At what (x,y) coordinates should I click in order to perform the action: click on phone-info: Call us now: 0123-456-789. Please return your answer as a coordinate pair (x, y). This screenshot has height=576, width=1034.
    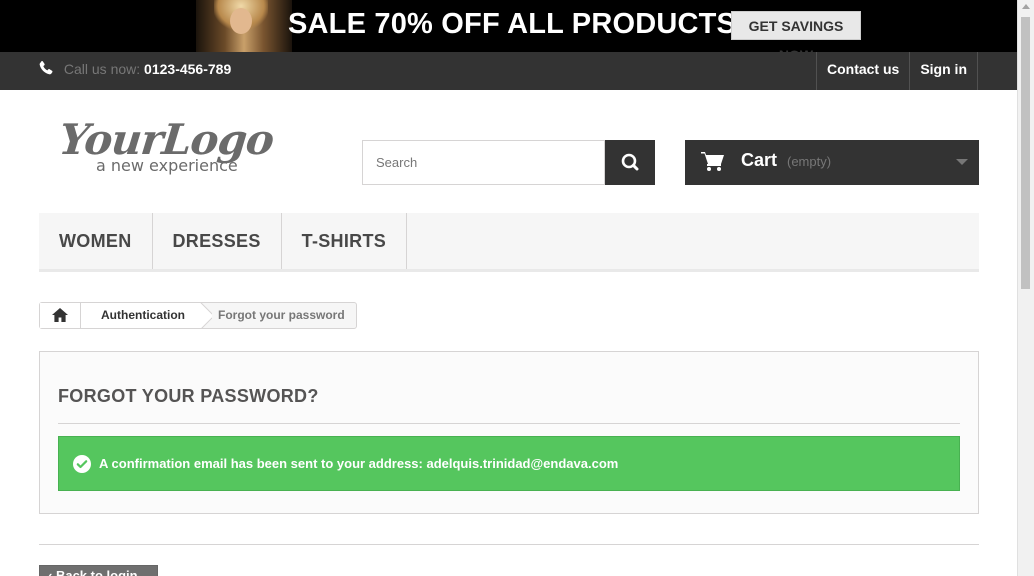
    Looking at the image, I should click on (134, 68).